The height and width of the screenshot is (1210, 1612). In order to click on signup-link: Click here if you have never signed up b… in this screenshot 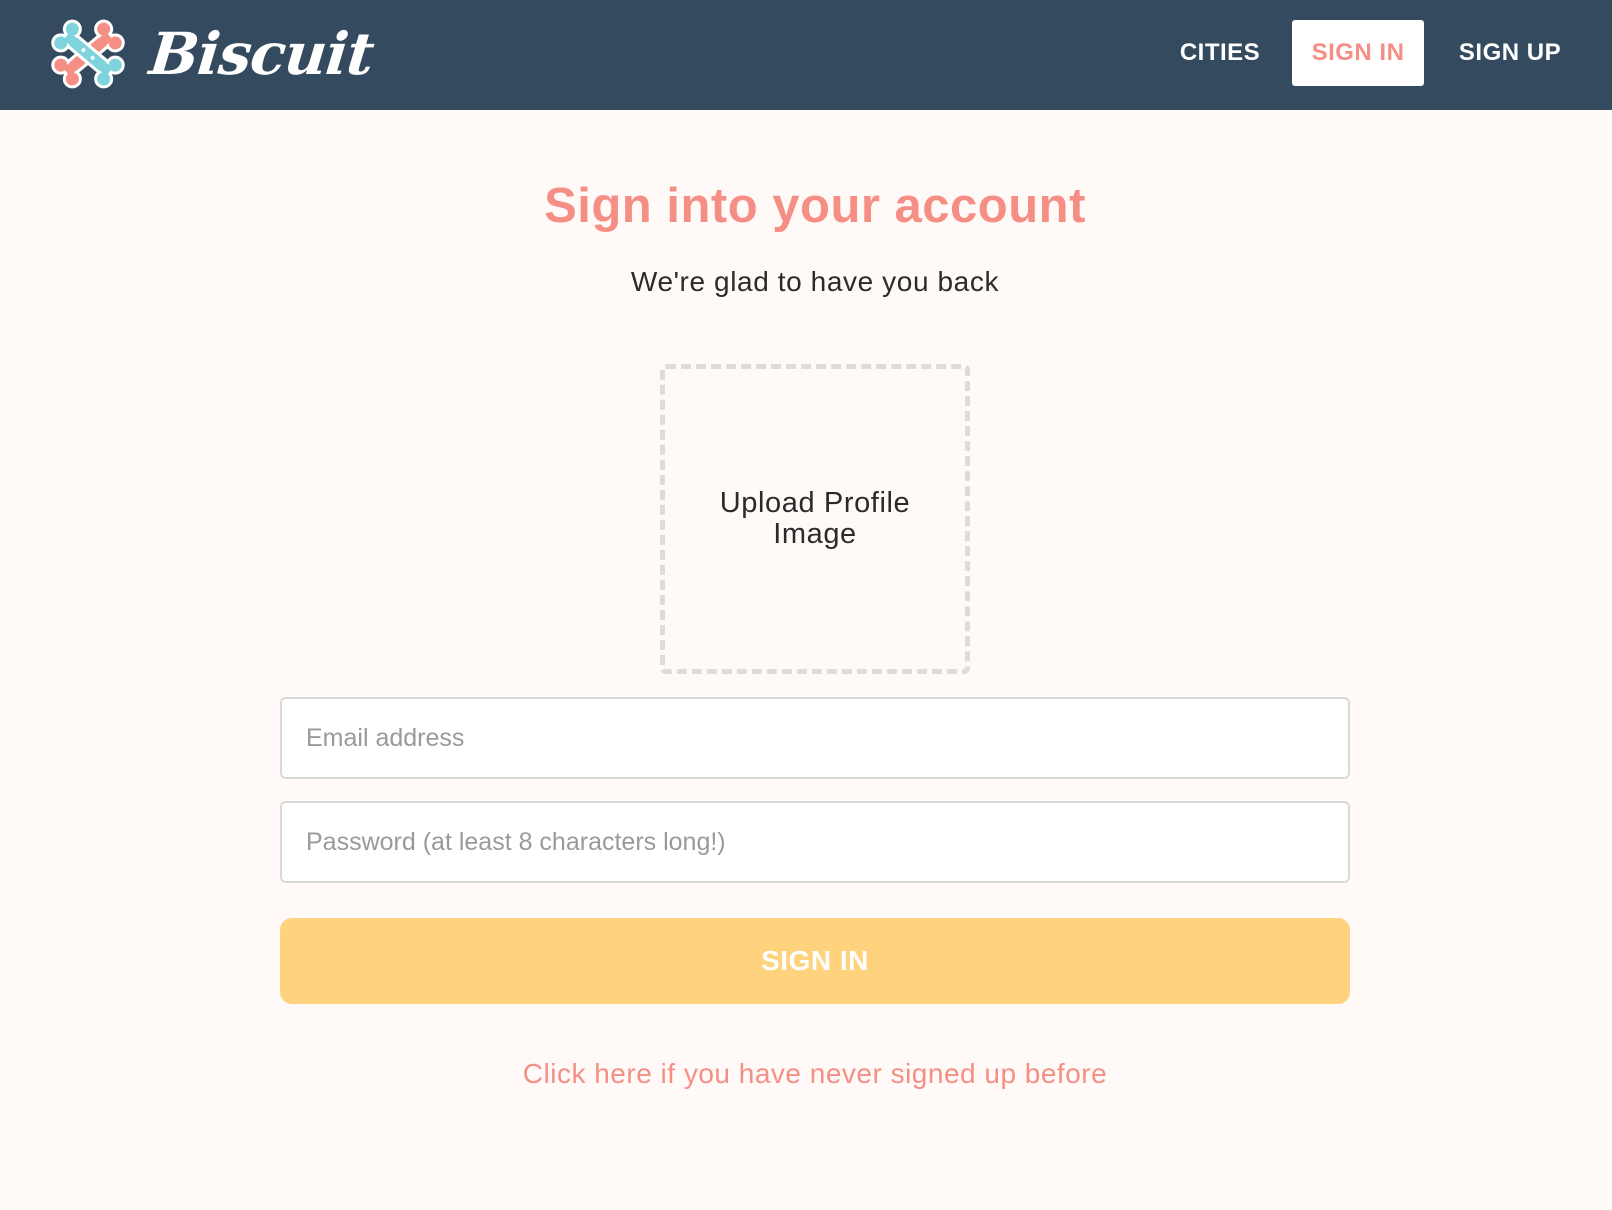, I will do `click(806, 1074)`.